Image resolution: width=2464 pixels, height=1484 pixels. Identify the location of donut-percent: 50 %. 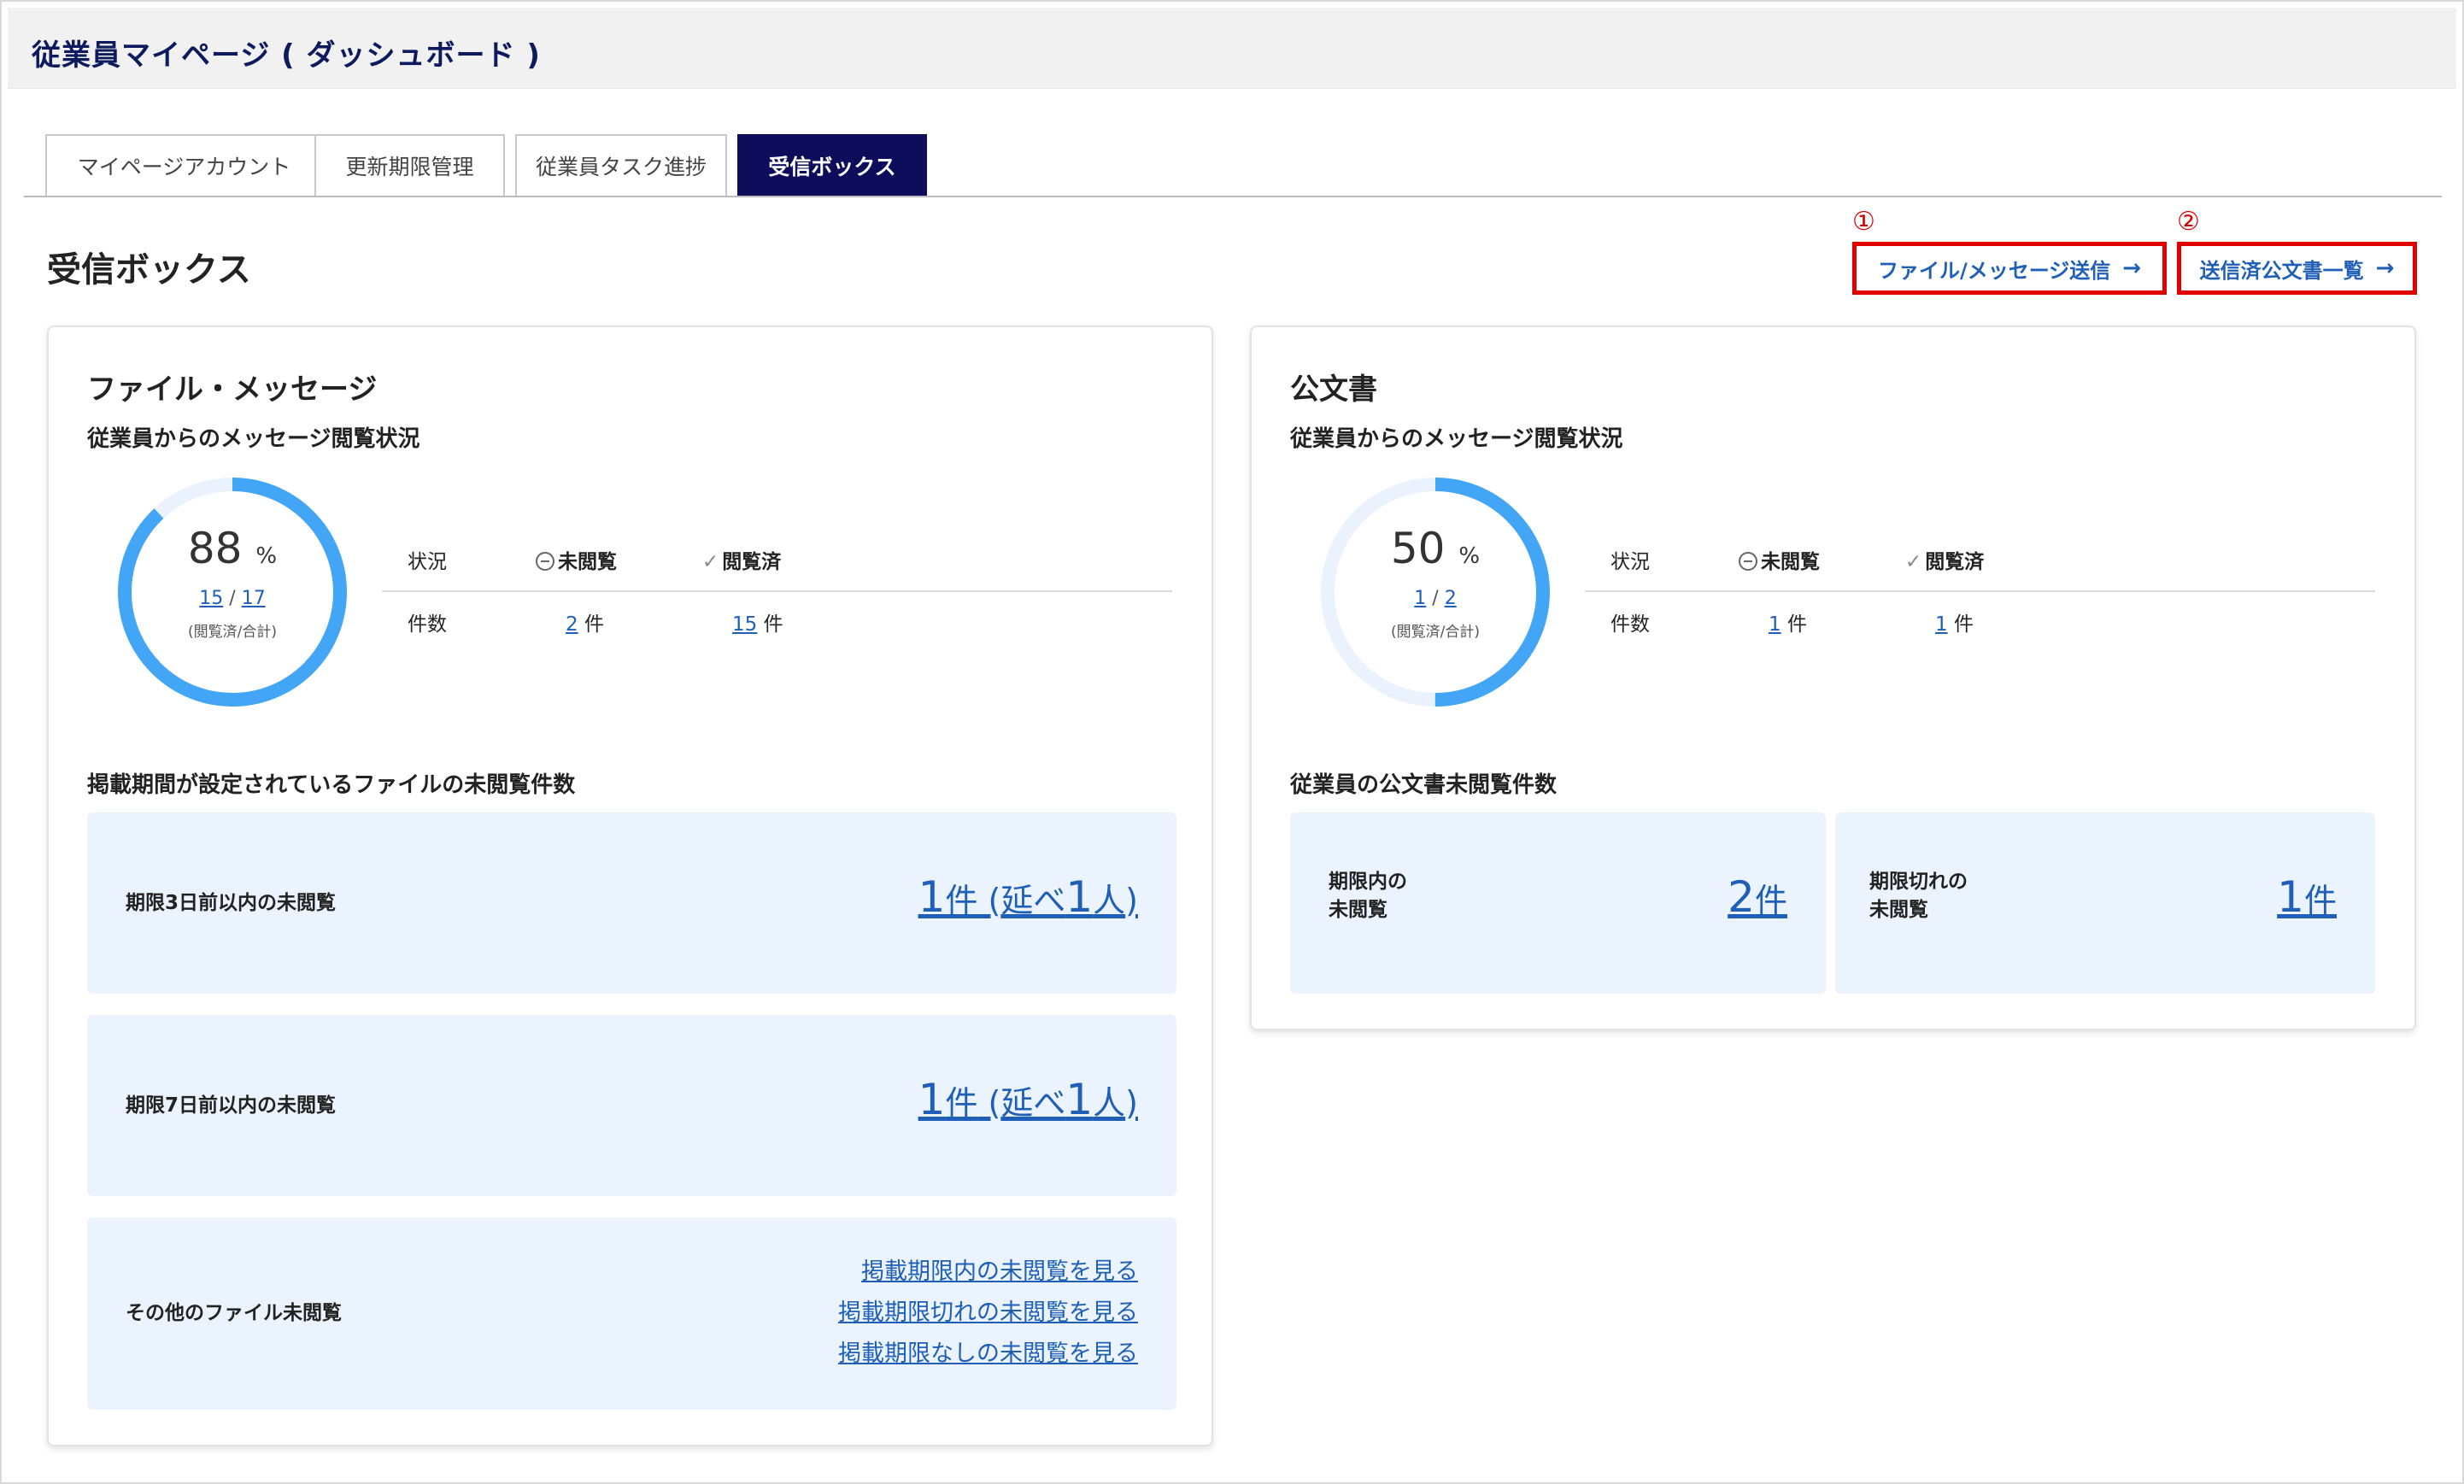
(1435, 548).